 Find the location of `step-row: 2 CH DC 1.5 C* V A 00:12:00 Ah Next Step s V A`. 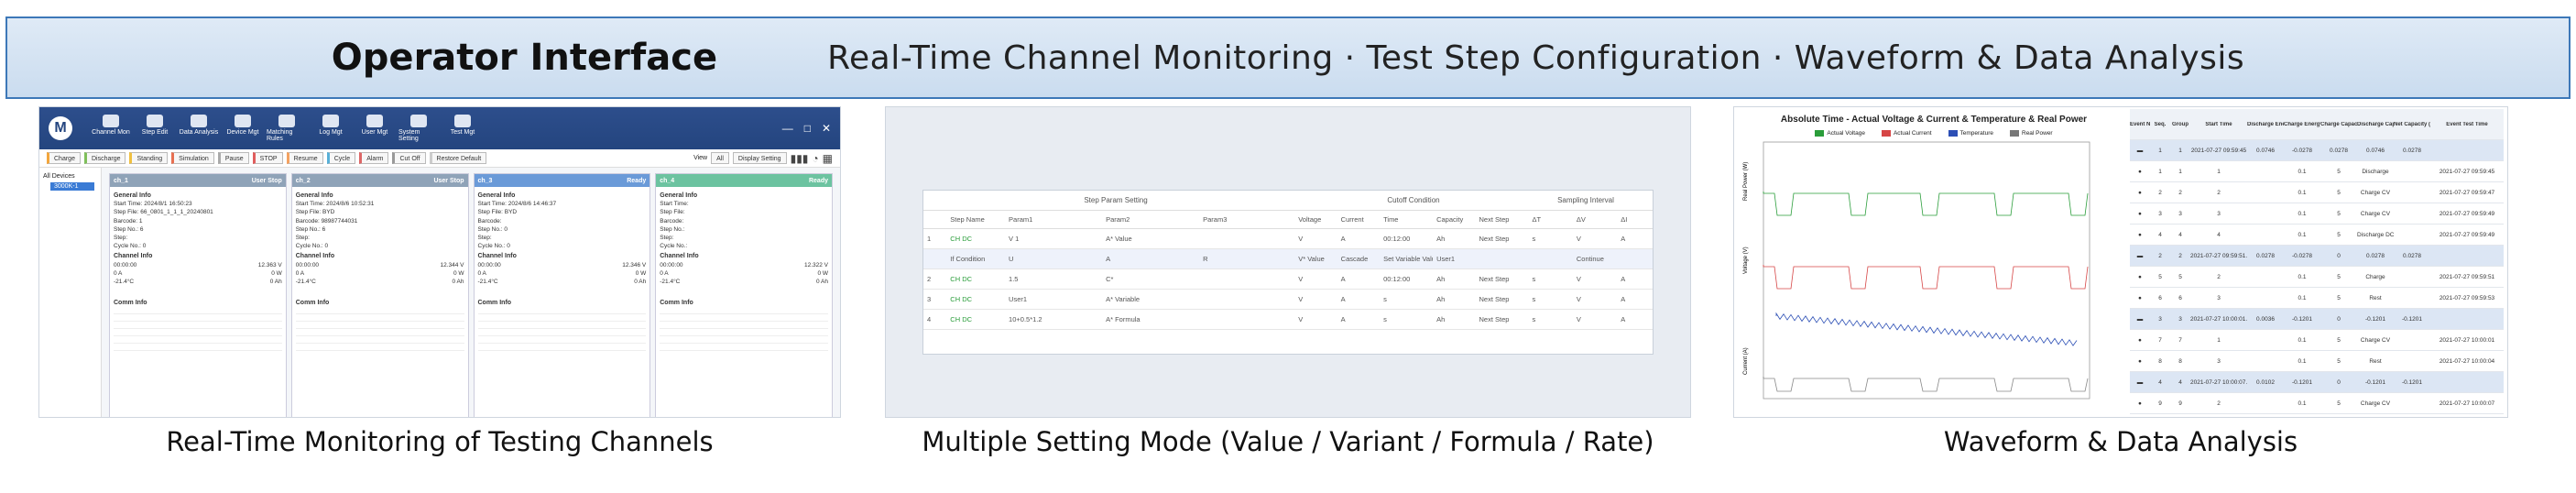

step-row: 2 CH DC 1.5 C* V A 00:12:00 Ah Next Step s V A is located at coordinates (1288, 279).